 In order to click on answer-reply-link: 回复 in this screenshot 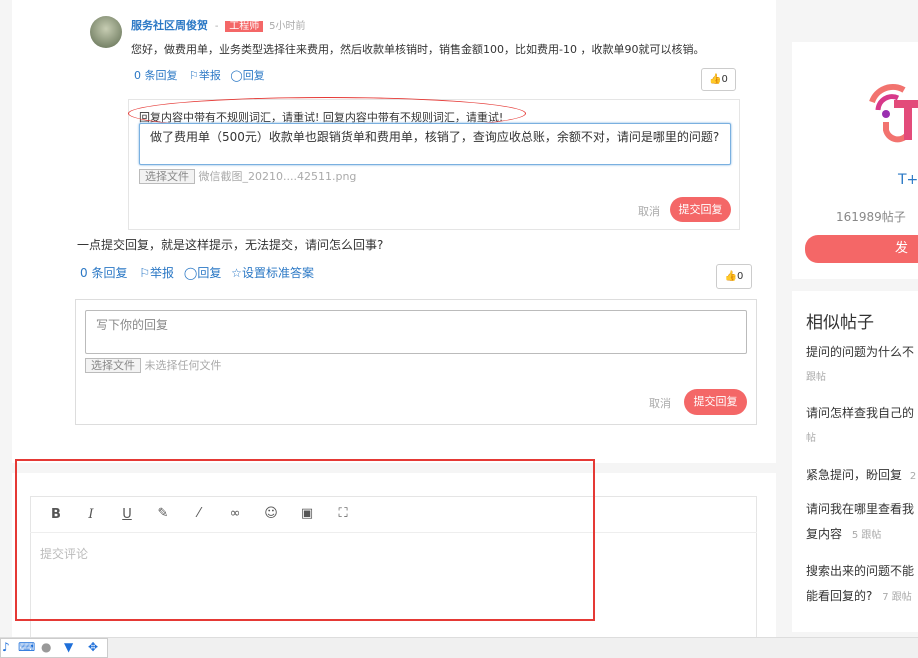, I will do `click(209, 273)`.